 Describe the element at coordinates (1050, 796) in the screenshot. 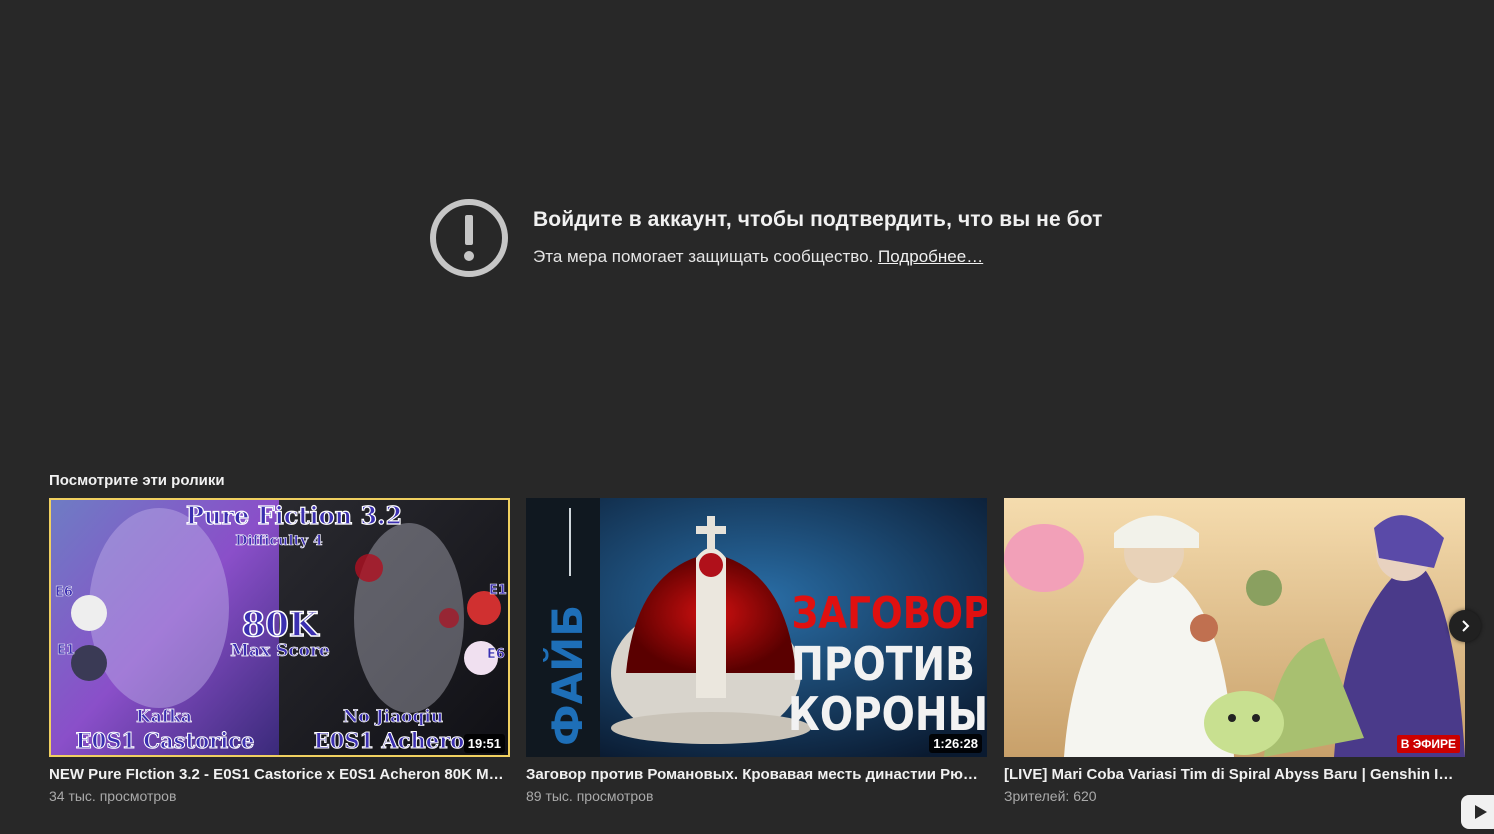

I see `video-viewers: Зрителей: 620` at that location.